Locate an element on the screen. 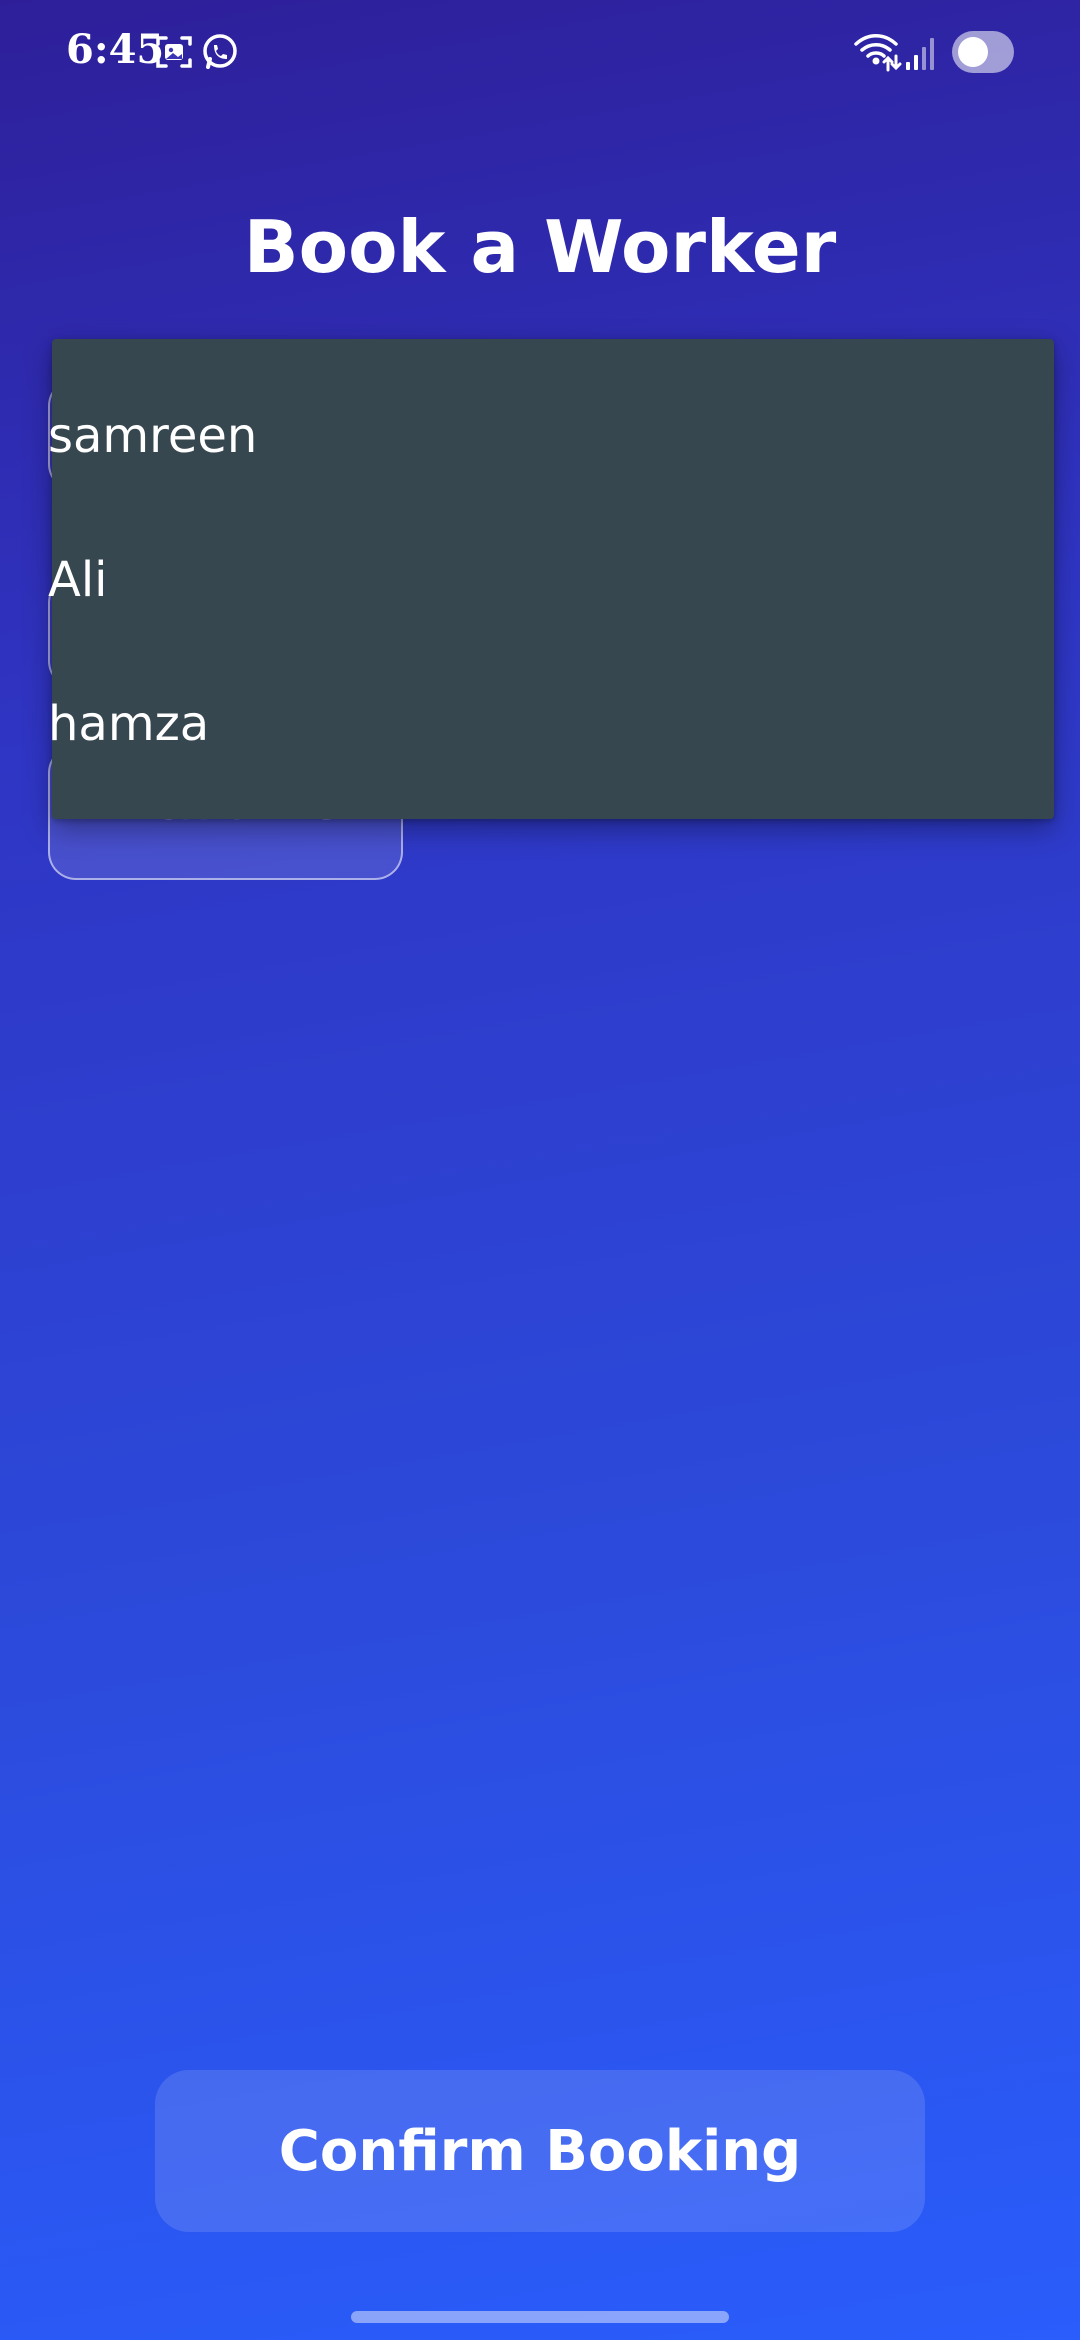 This screenshot has height=2340, width=1080. dropdown-option-ali: Ali is located at coordinates (501, 580).